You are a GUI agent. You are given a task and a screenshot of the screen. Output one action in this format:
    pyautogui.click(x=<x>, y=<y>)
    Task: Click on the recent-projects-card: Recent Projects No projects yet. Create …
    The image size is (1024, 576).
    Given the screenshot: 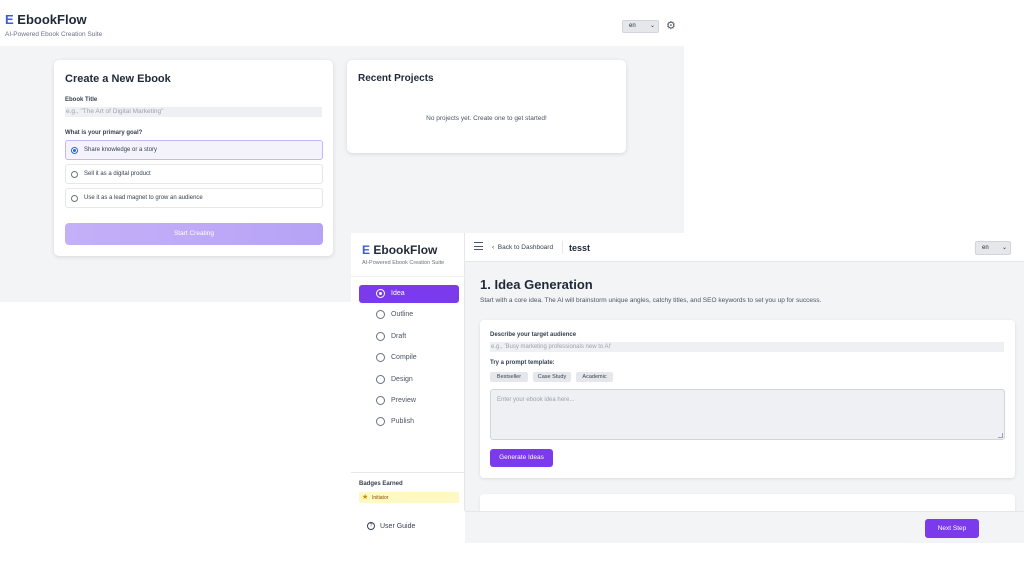 What is the action you would take?
    pyautogui.click(x=486, y=106)
    